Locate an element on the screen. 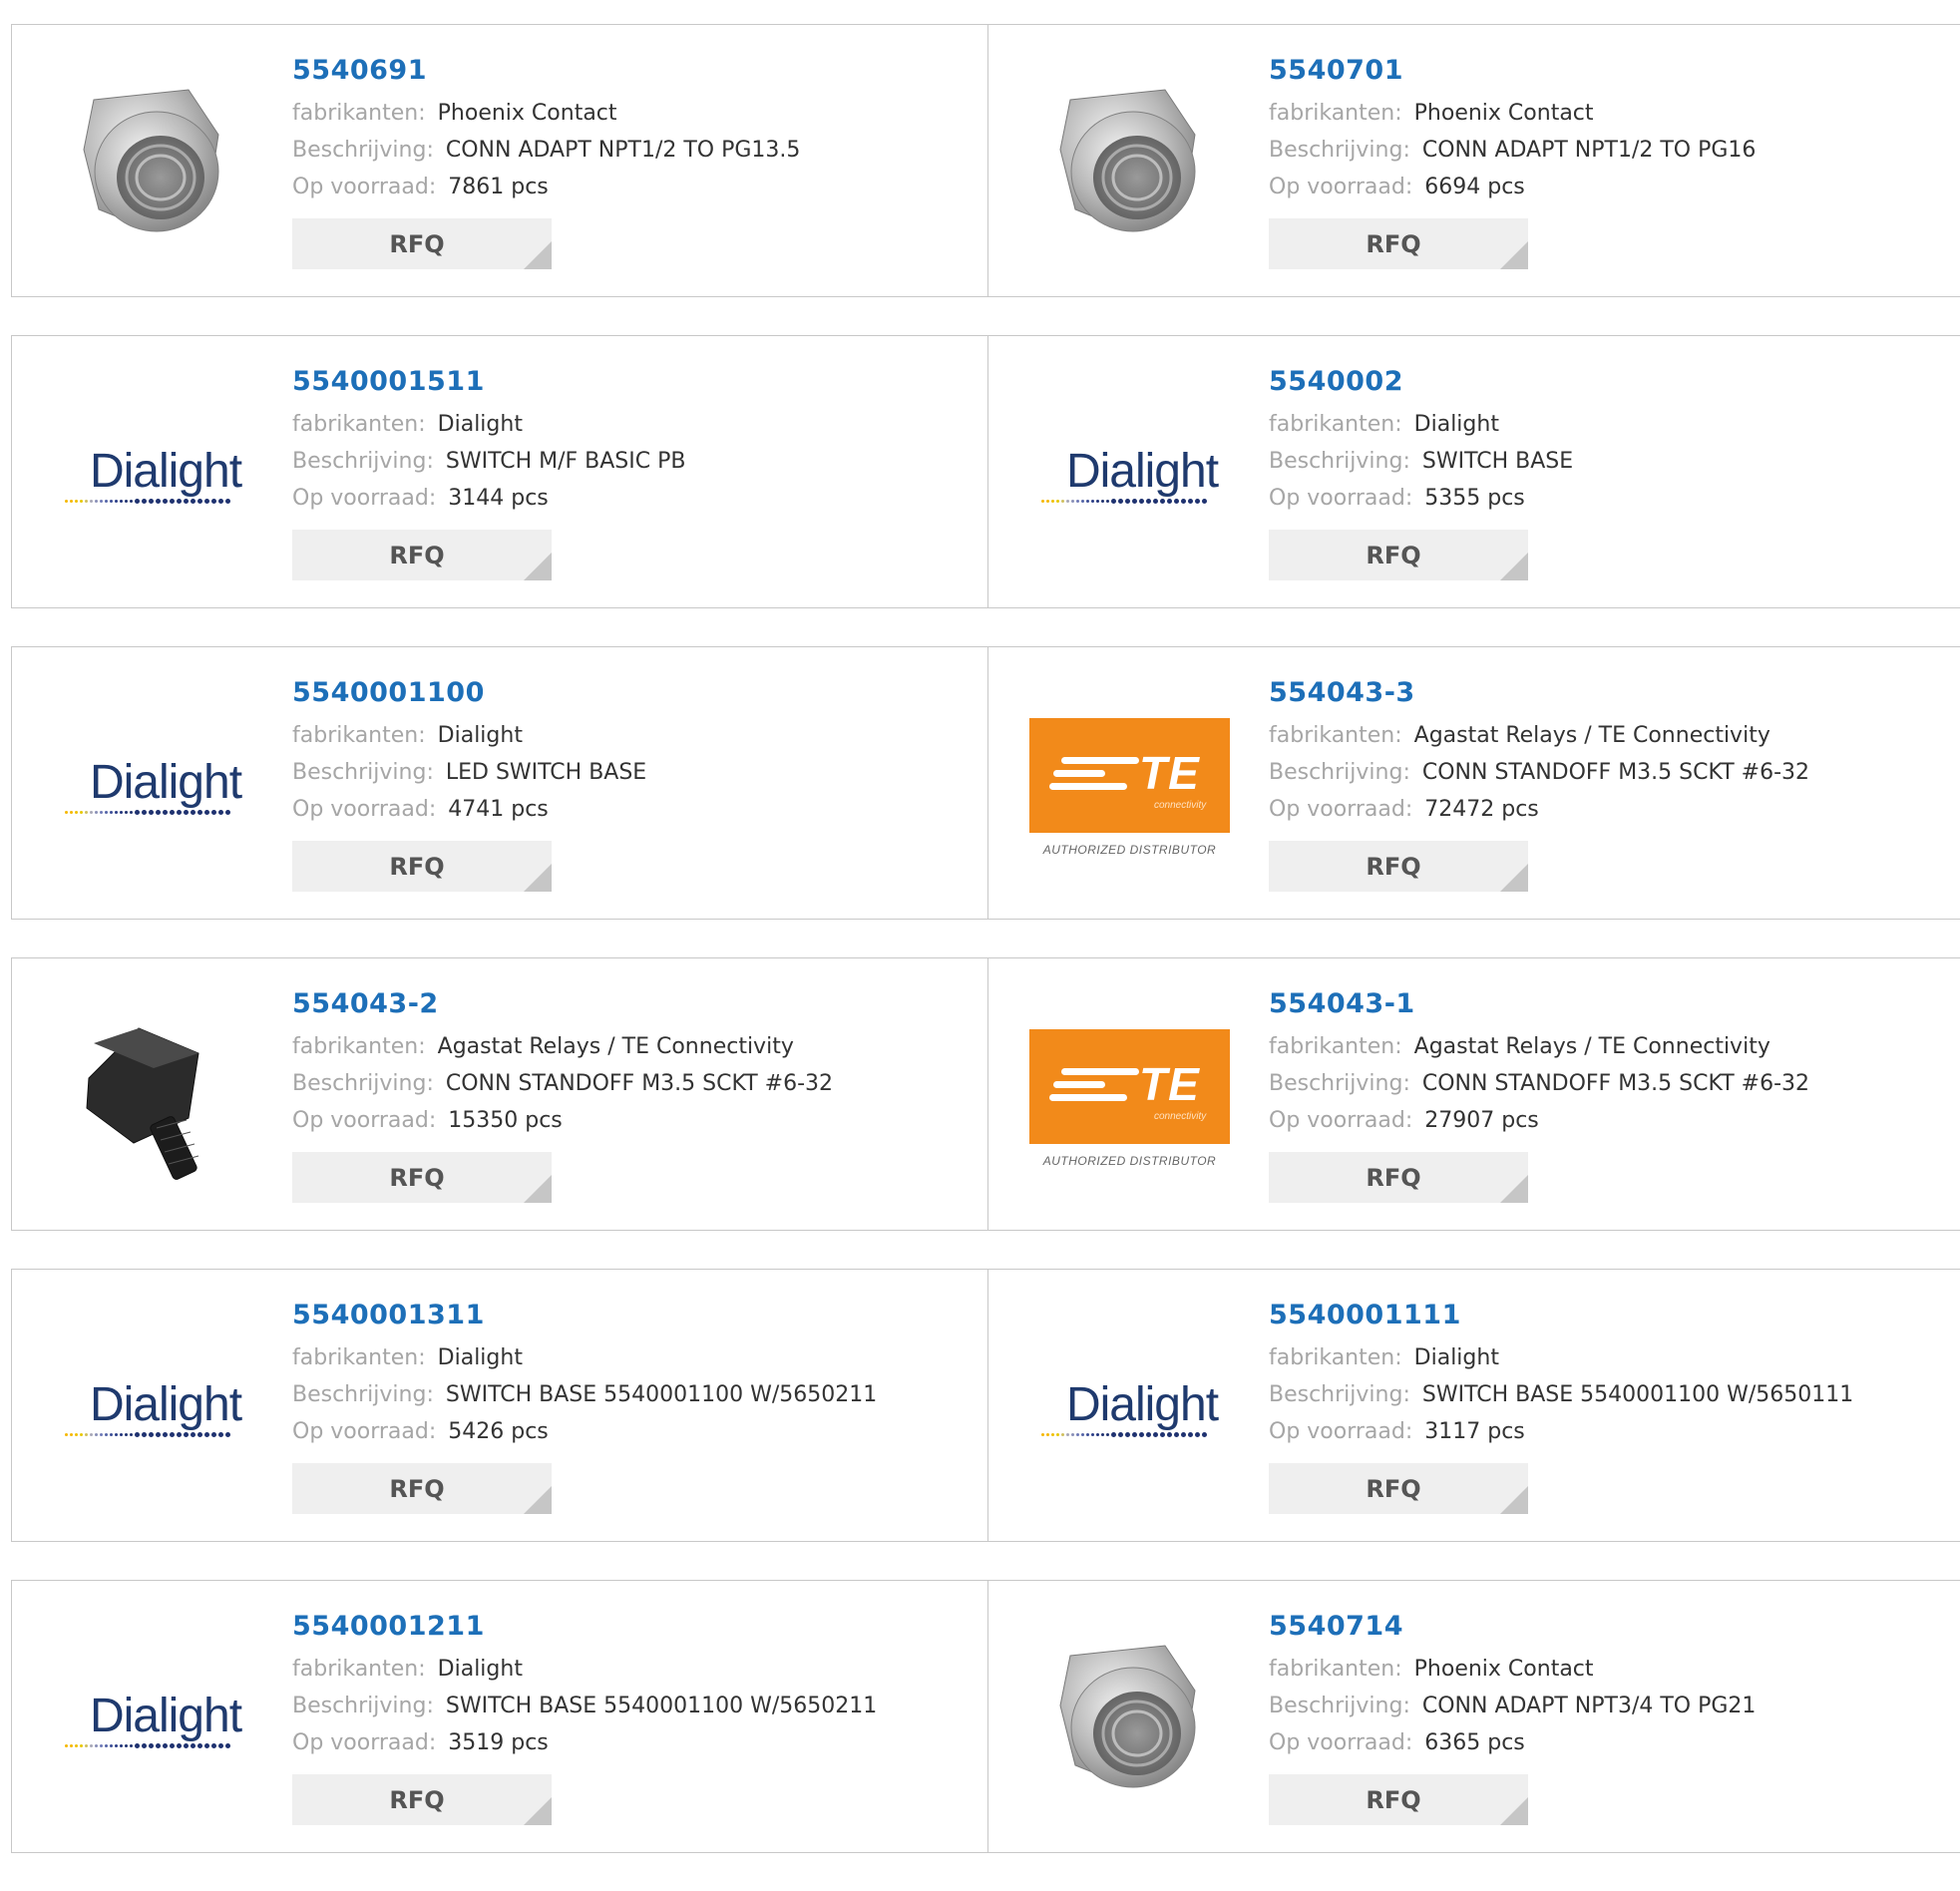 Image resolution: width=1960 pixels, height=1891 pixels. part-number-link: 5540714 is located at coordinates (1512, 1627).